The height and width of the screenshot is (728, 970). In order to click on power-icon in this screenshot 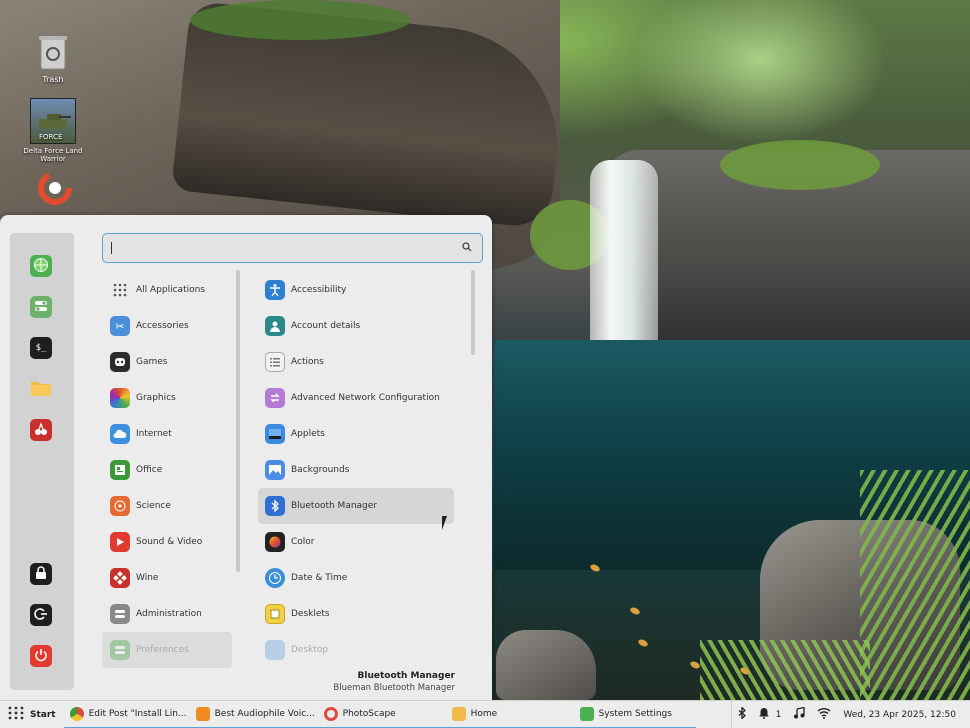, I will do `click(41, 656)`.